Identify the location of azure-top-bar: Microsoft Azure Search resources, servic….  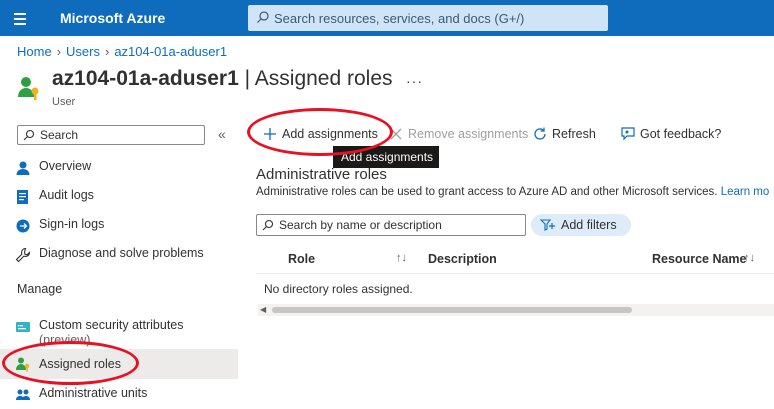
(387, 18).